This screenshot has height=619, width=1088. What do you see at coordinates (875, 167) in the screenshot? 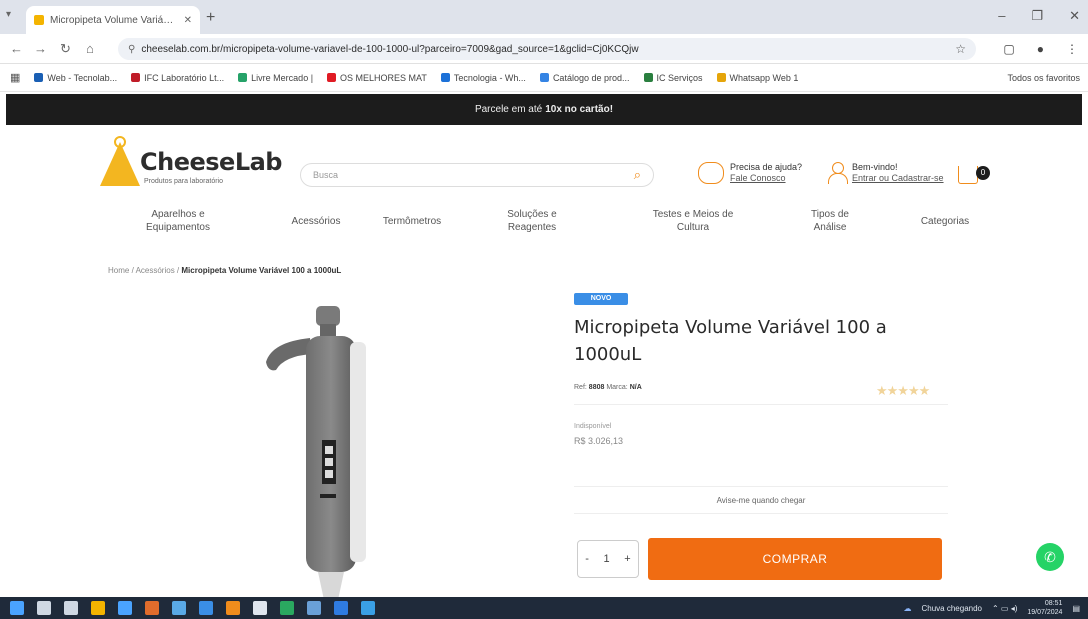
I see `account-title: Bem-vindo!` at bounding box center [875, 167].